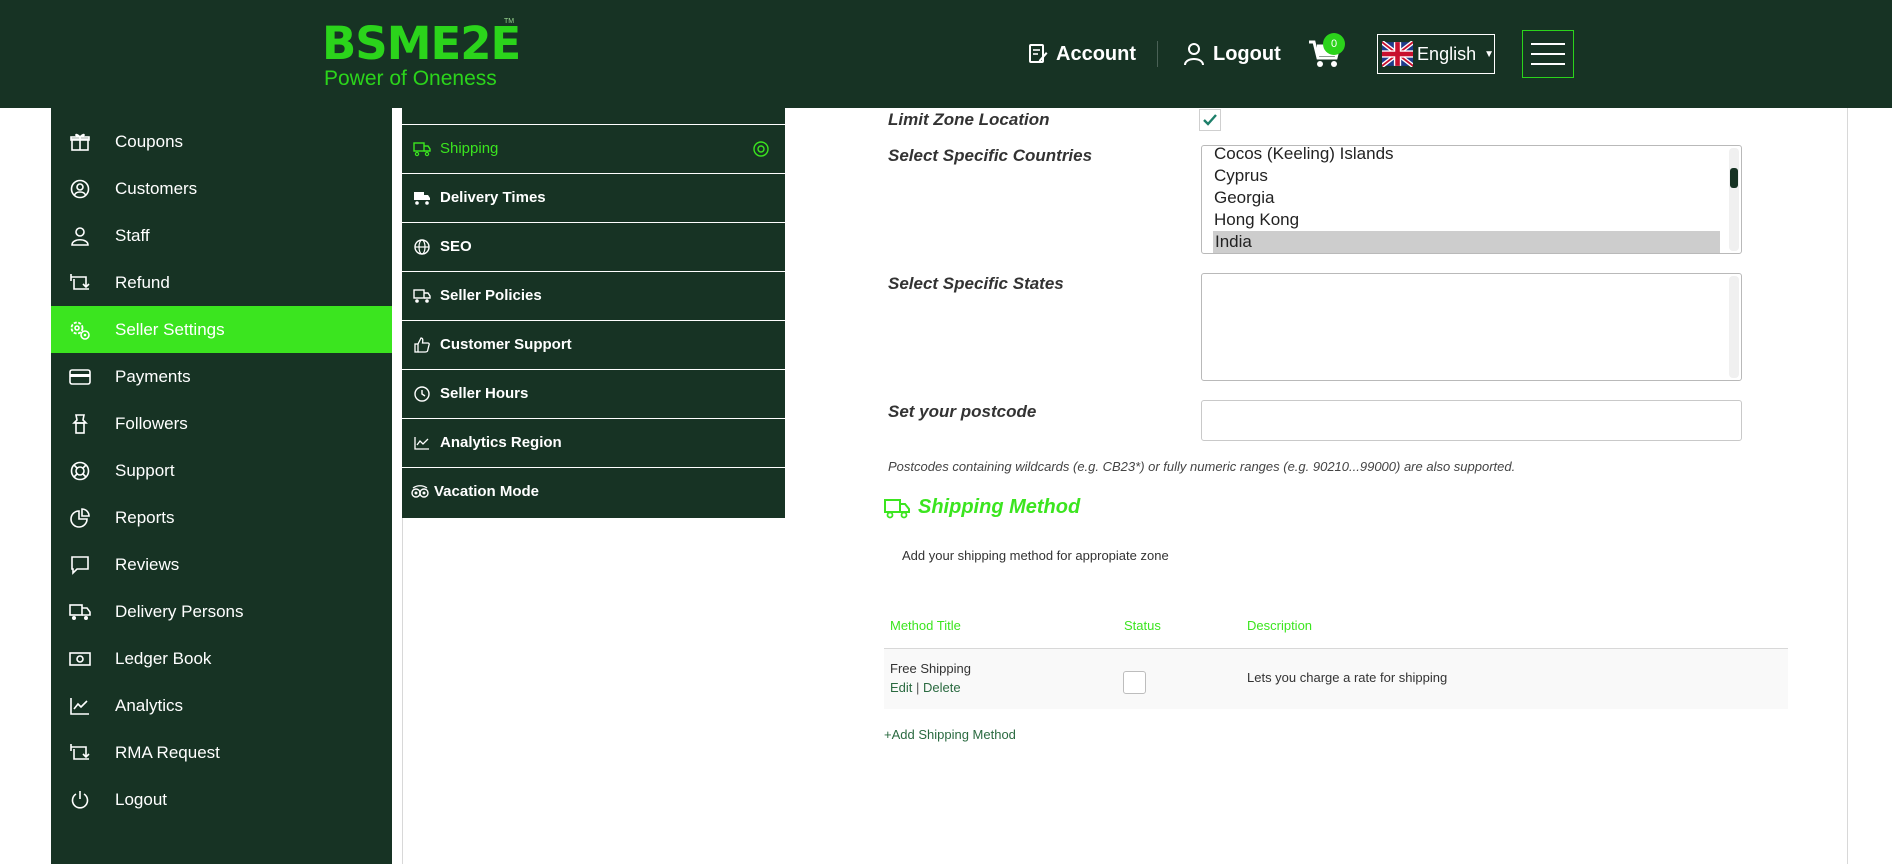  Describe the element at coordinates (493, 197) in the screenshot. I see `tab-label: Delivery Times` at that location.